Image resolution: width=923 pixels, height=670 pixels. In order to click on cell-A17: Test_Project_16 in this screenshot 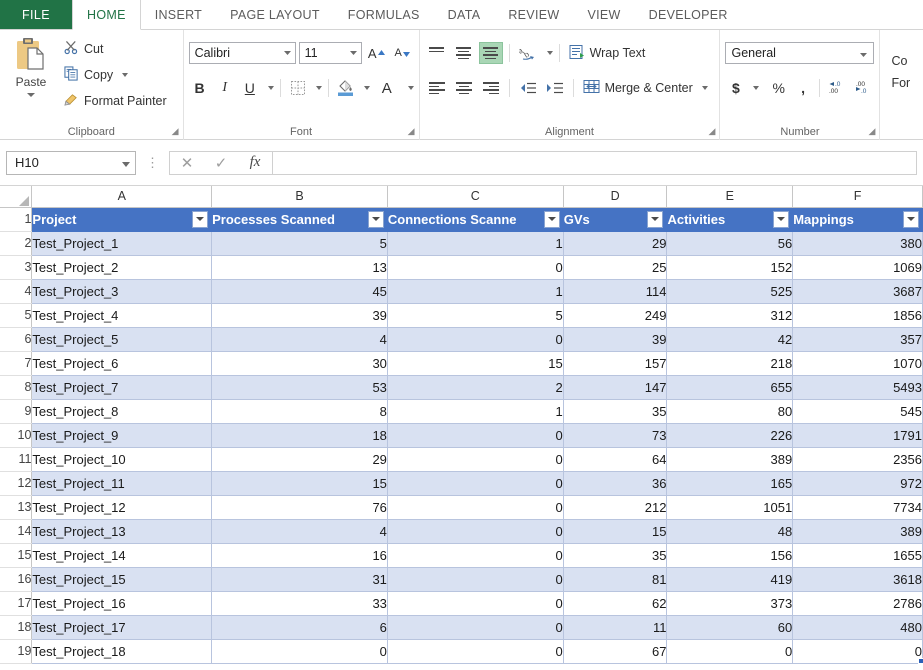, I will do `click(122, 603)`.